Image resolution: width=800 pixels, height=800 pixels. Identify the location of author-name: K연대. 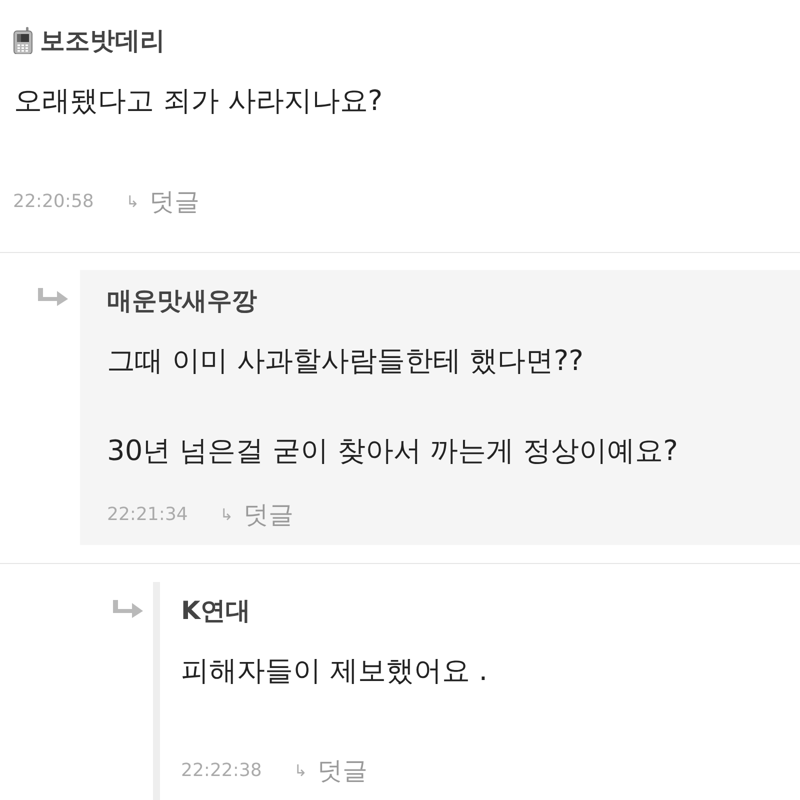
(215, 610).